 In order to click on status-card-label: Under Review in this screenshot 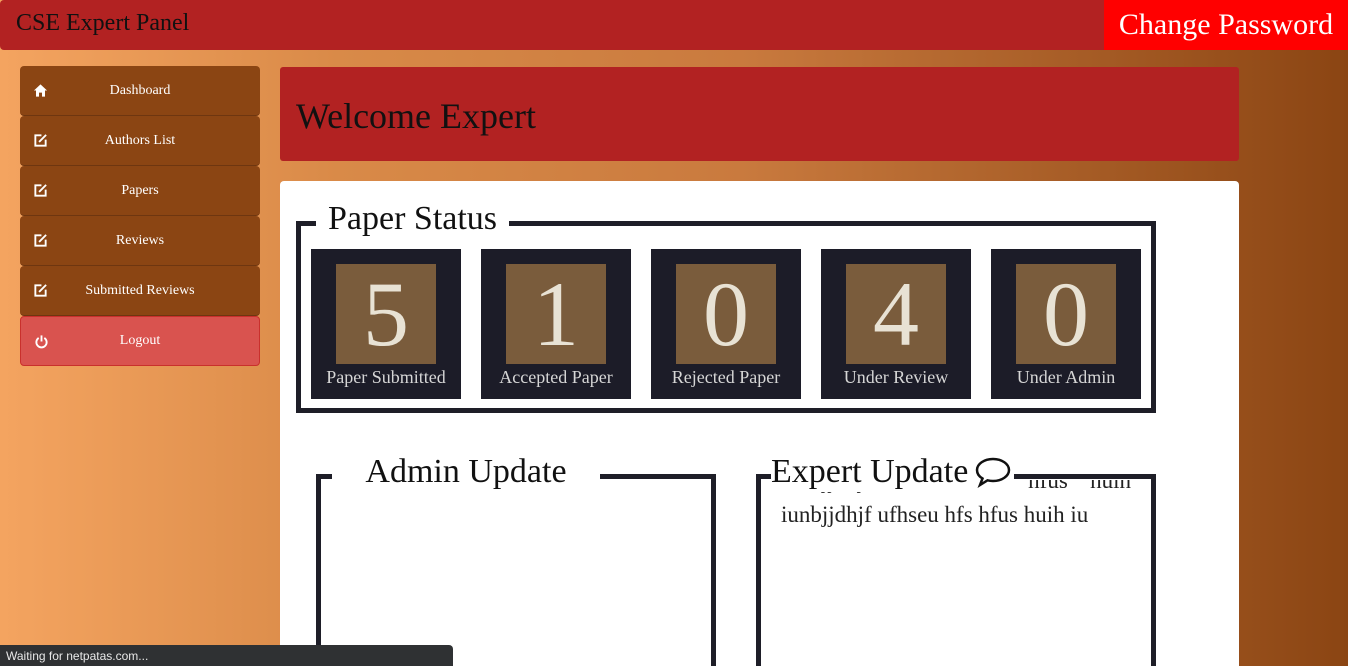, I will do `click(896, 377)`.